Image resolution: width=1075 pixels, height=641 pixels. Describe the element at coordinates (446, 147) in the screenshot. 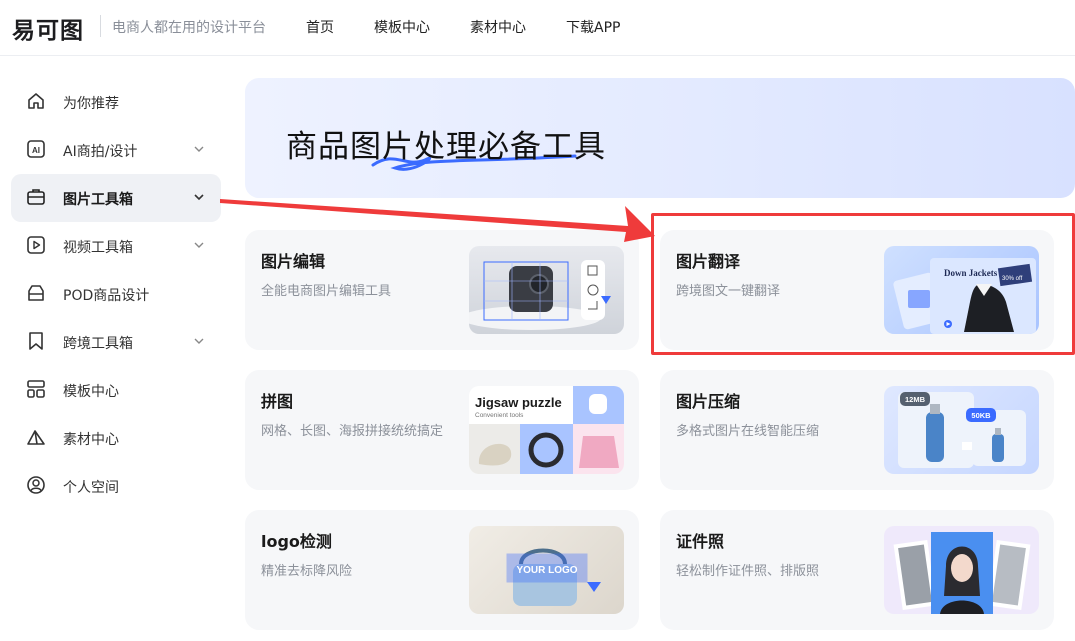

I see `banner-title: 商品图片处理必备工具` at that location.